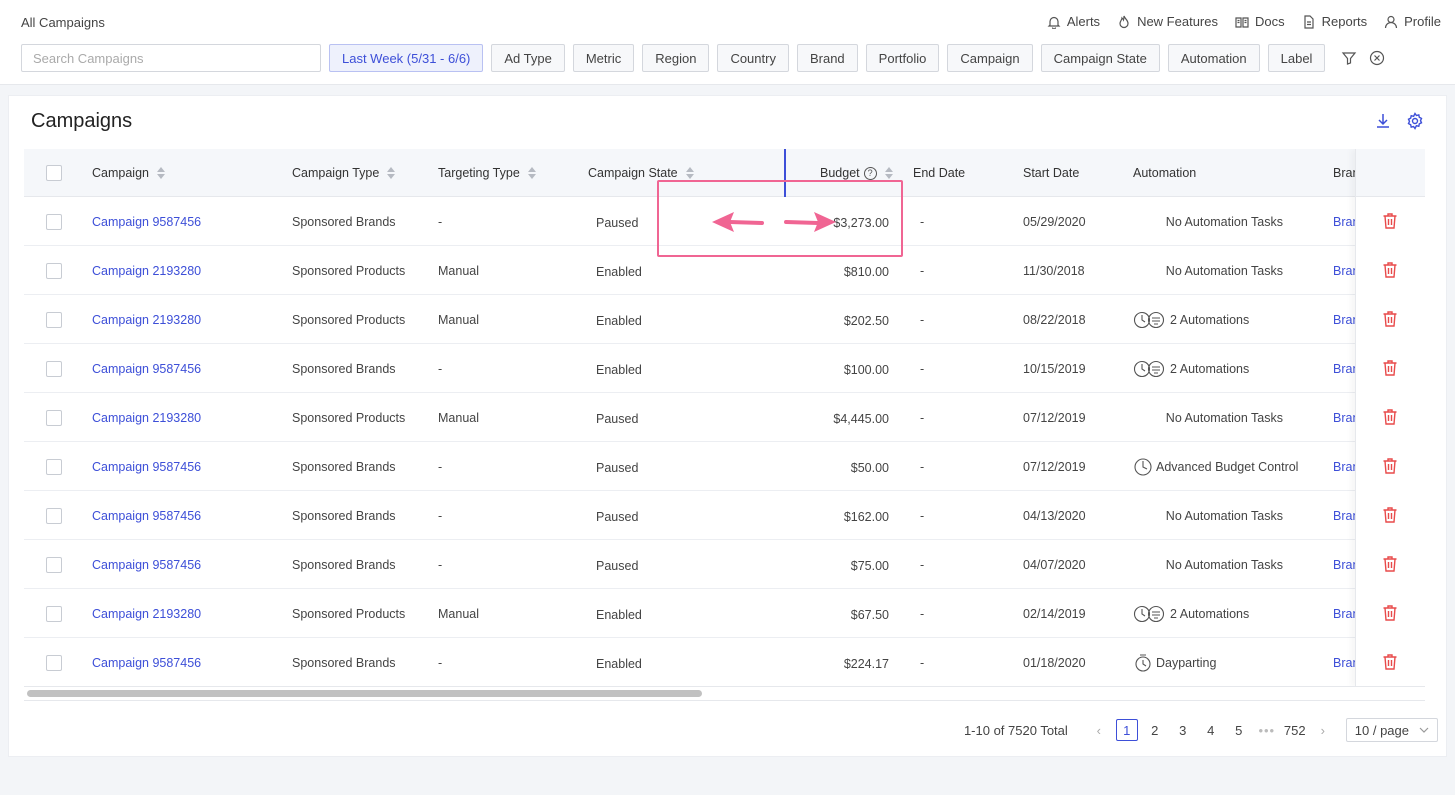  Describe the element at coordinates (1155, 730) in the screenshot. I see `page-2: 2` at that location.